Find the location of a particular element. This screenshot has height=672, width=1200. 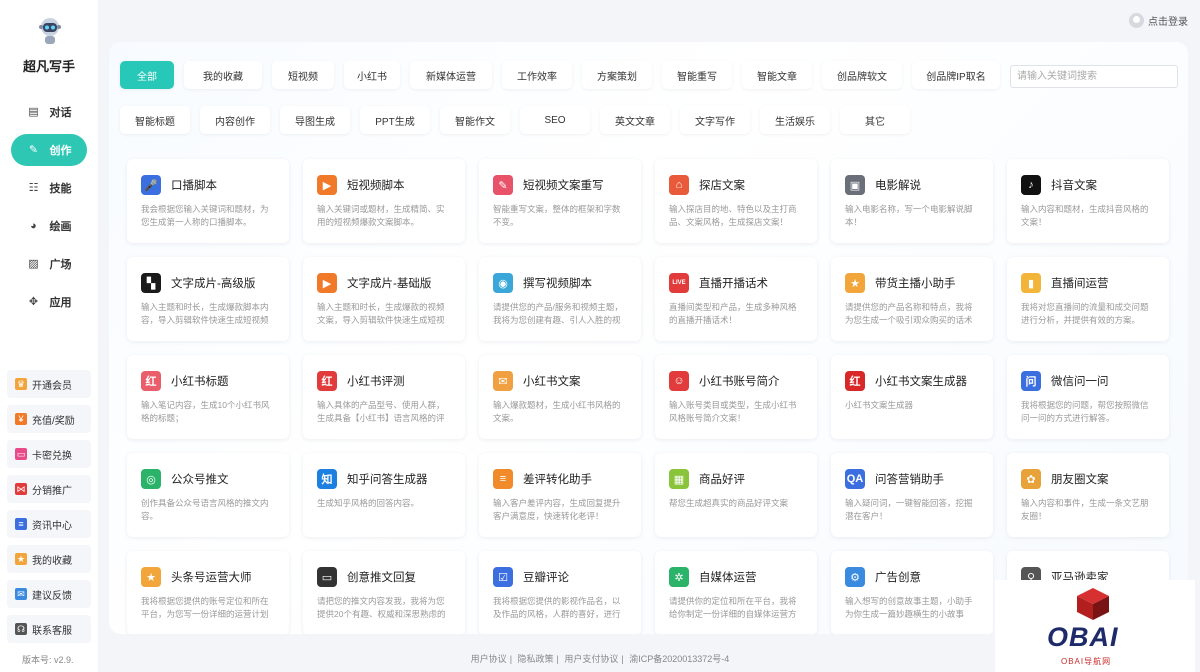

menu-service: ☊ 联系客服 is located at coordinates (49, 629).